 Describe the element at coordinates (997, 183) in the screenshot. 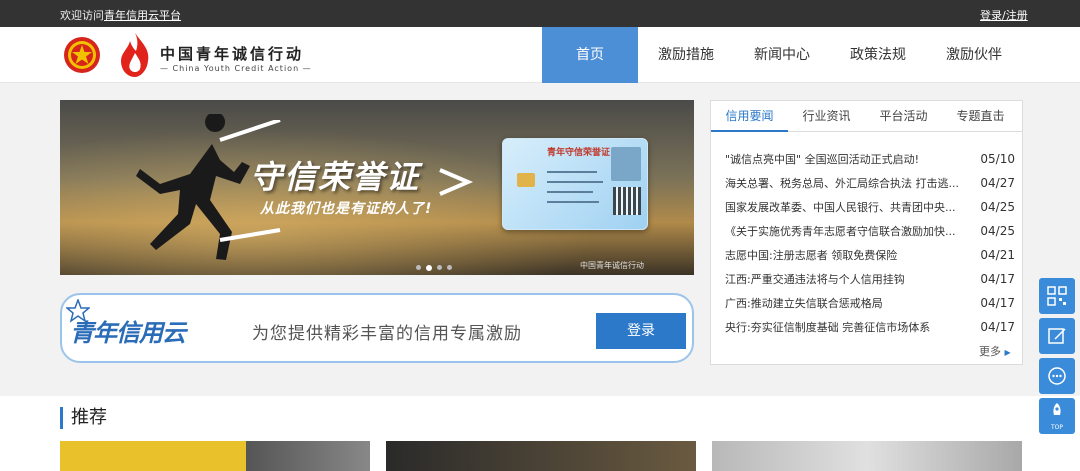

I see `news-date: 04/27` at that location.